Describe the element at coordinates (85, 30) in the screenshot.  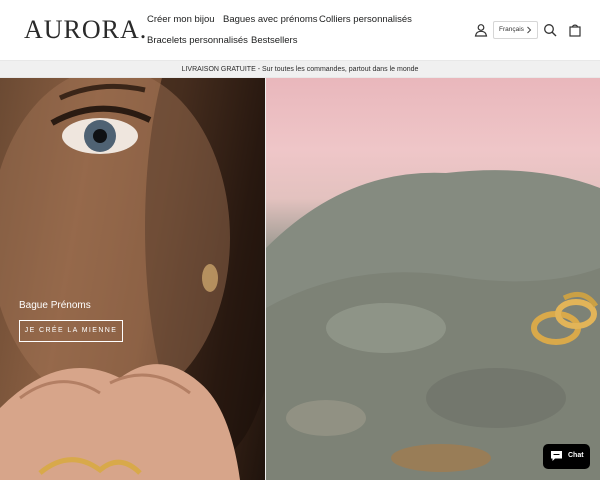
I see `site-logo: AURORA.` at that location.